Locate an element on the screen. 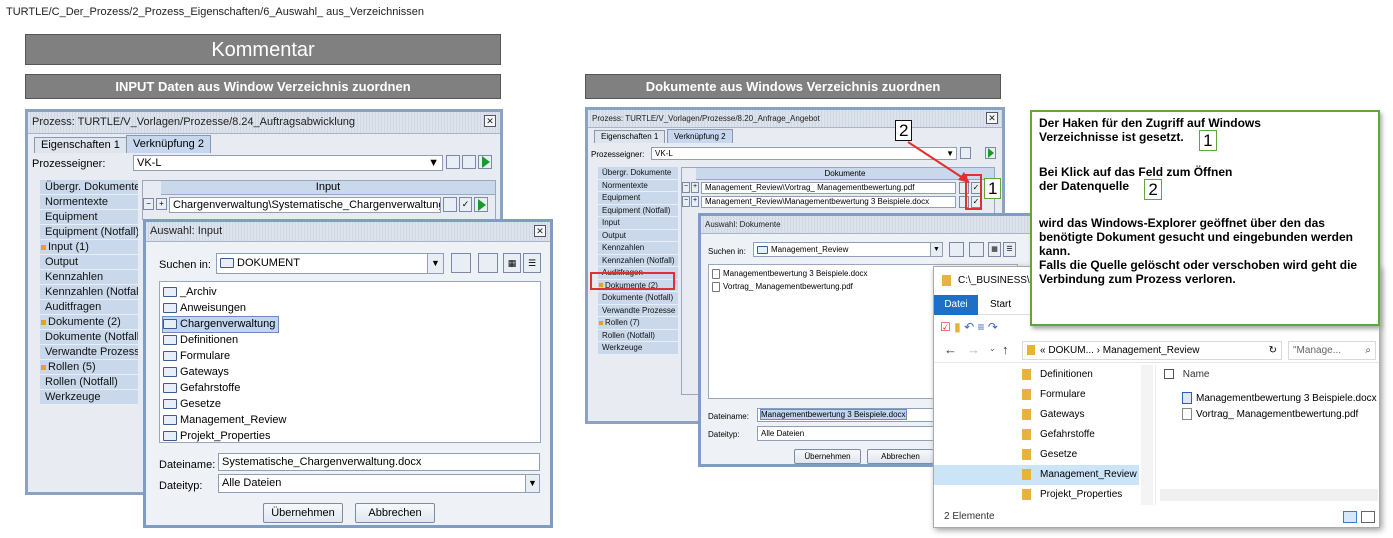 The height and width of the screenshot is (538, 1393). filetype-select: Alle Dateien ▼ is located at coordinates (379, 483).